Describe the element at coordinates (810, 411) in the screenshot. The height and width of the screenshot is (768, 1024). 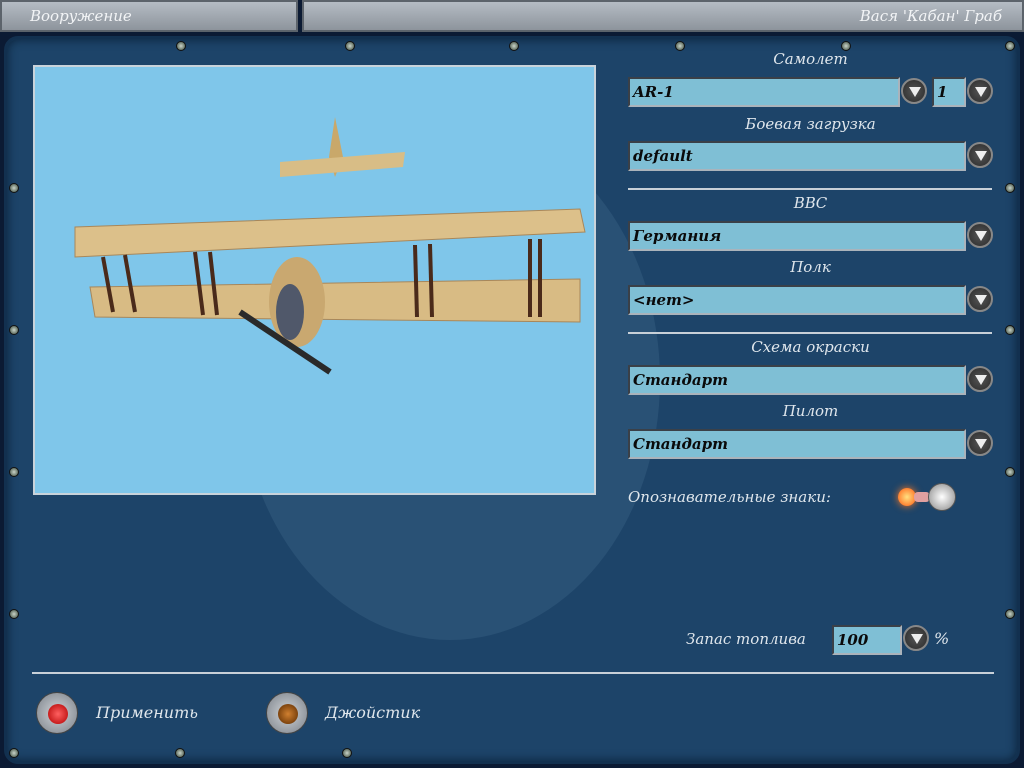
I see `pilot-label: Пилот` at that location.